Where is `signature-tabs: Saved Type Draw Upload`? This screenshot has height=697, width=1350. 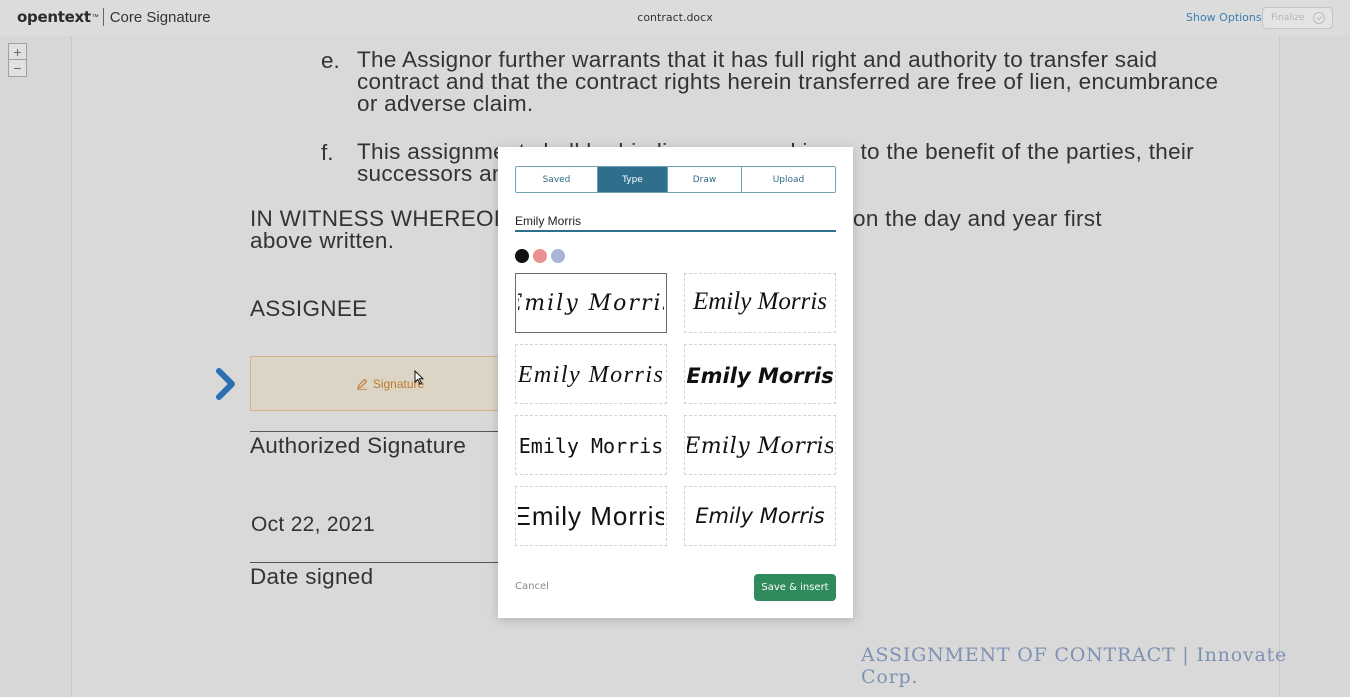
signature-tabs: Saved Type Draw Upload is located at coordinates (675, 179).